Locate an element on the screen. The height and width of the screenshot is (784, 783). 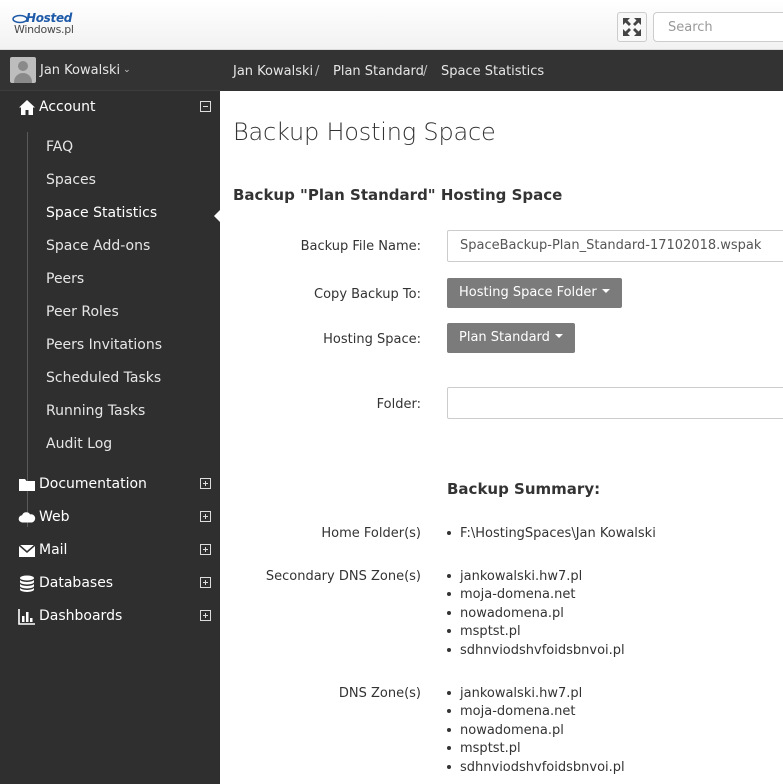
top-header: Hosted Windows.pl Search is located at coordinates (391, 25).